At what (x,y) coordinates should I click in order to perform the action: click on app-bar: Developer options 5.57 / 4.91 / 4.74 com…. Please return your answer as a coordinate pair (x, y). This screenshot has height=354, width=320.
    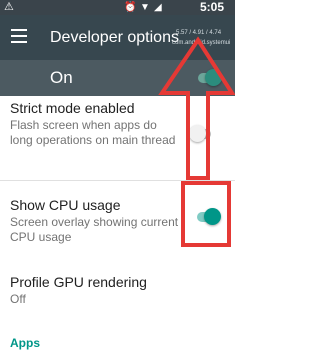
    Looking at the image, I should click on (117, 37).